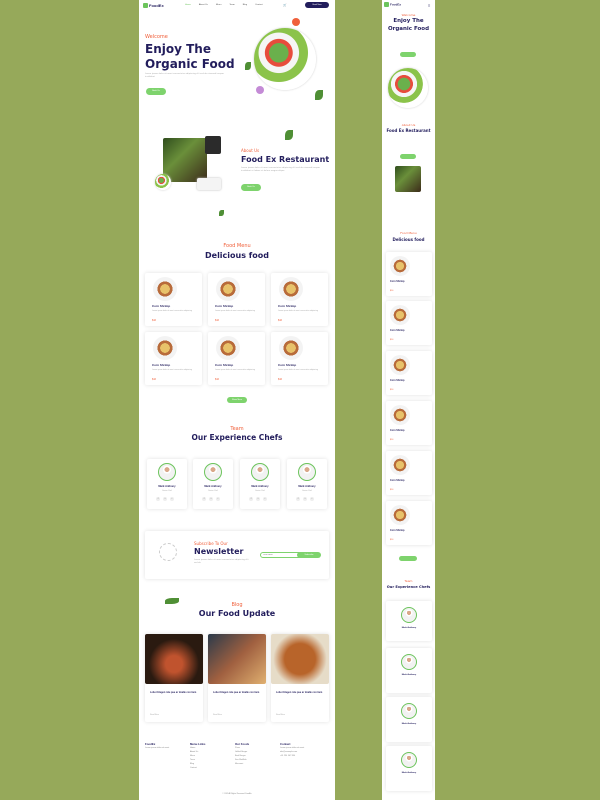 Image resolution: width=600 pixels, height=800 pixels. What do you see at coordinates (408, 156) in the screenshot?
I see `mobile-about-button` at bounding box center [408, 156].